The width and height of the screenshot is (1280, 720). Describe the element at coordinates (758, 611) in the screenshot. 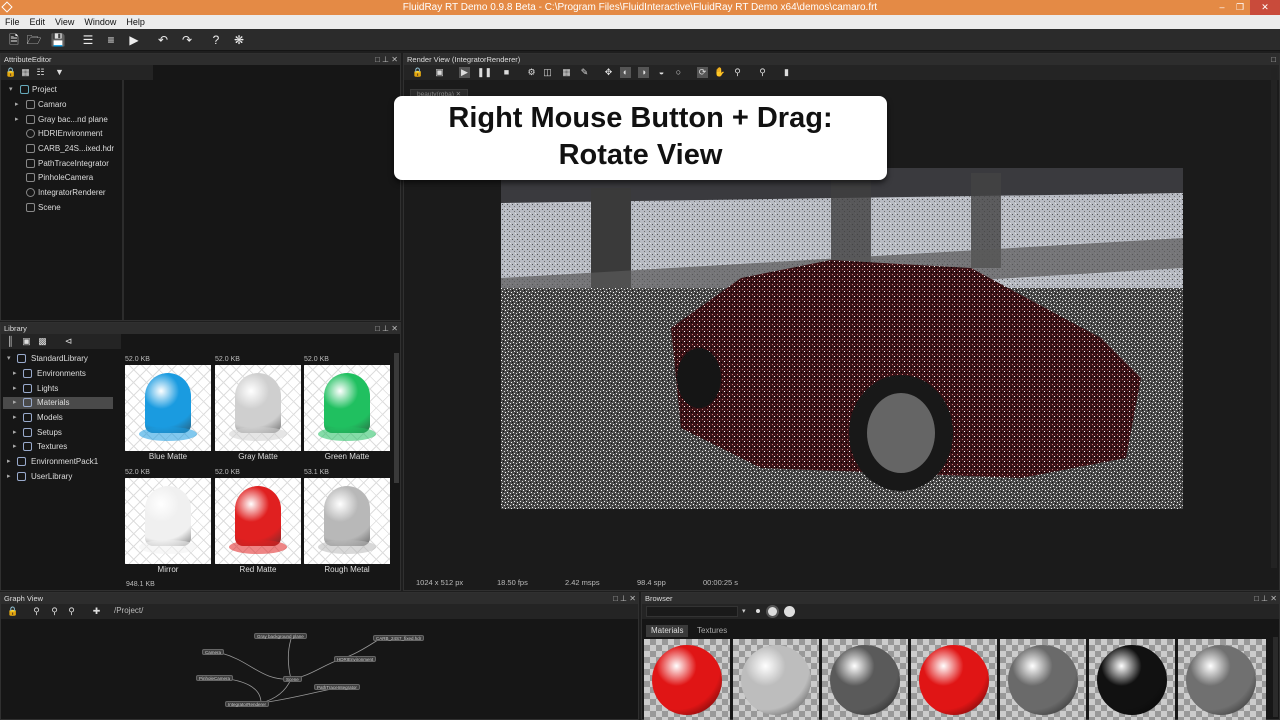

I see `size-small-icon` at that location.